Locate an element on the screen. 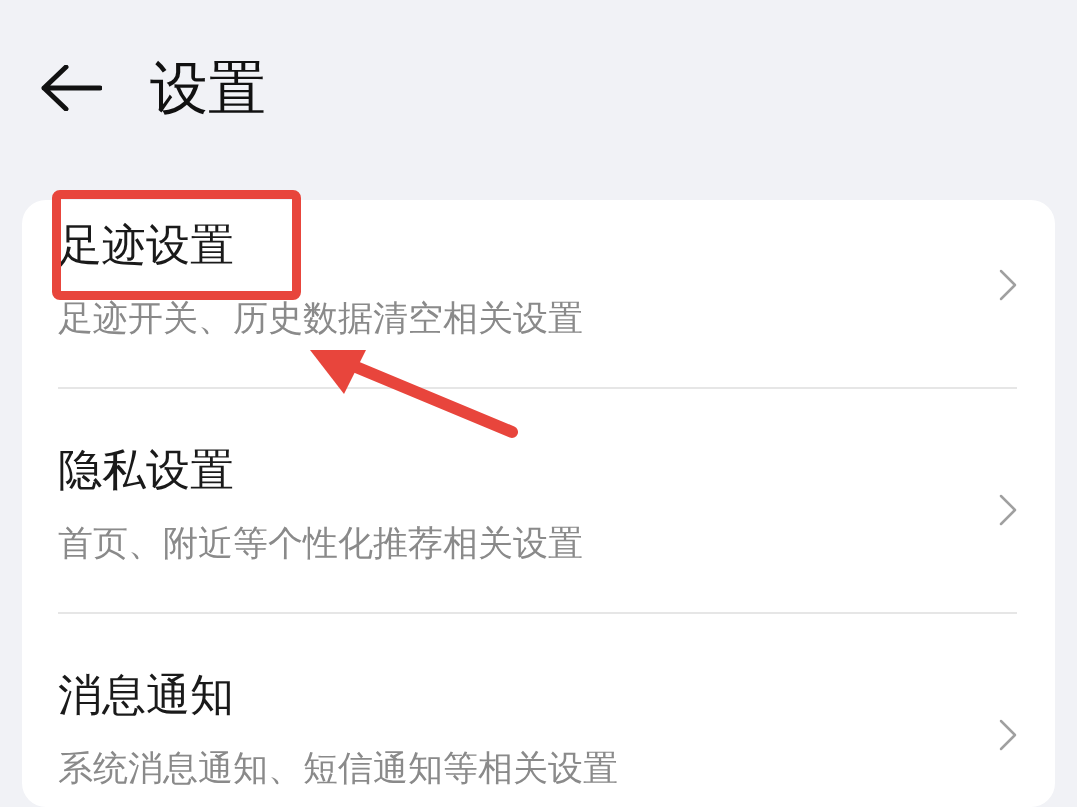 The image size is (1077, 807). item-title: 隐私设置 is located at coordinates (146, 470).